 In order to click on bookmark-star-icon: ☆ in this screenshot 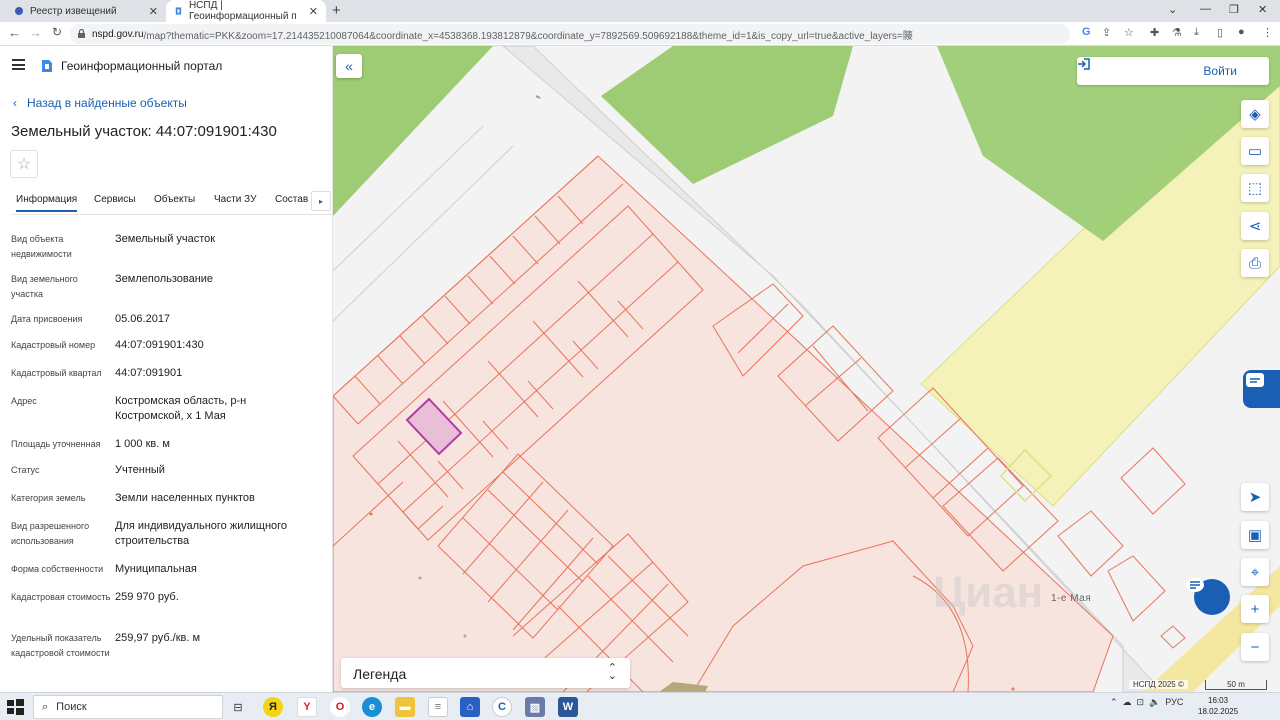, I will do `click(1129, 32)`.